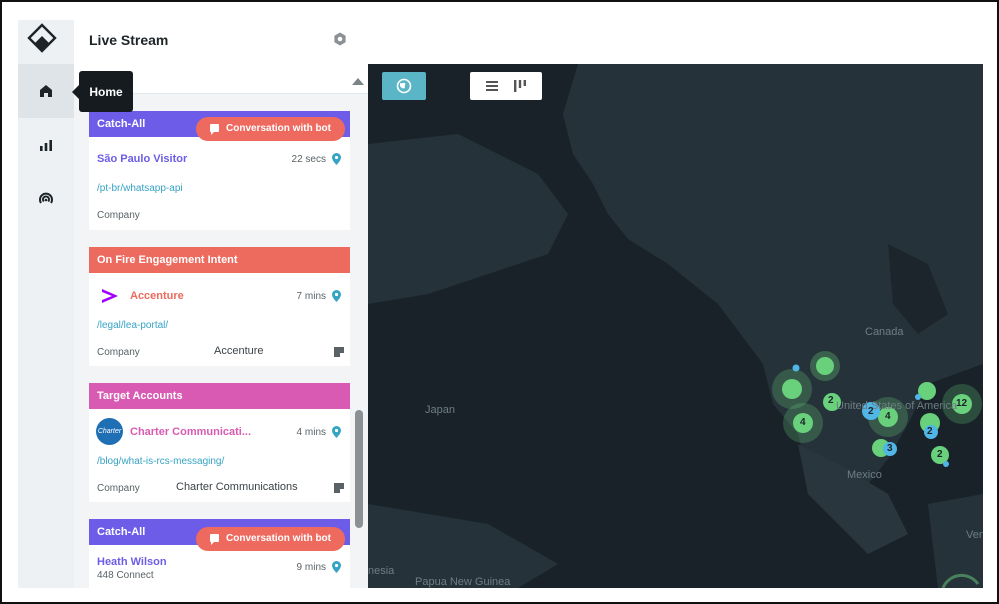 The image size is (999, 604). Describe the element at coordinates (140, 396) in the screenshot. I see `segment-label: Target Accounts` at that location.